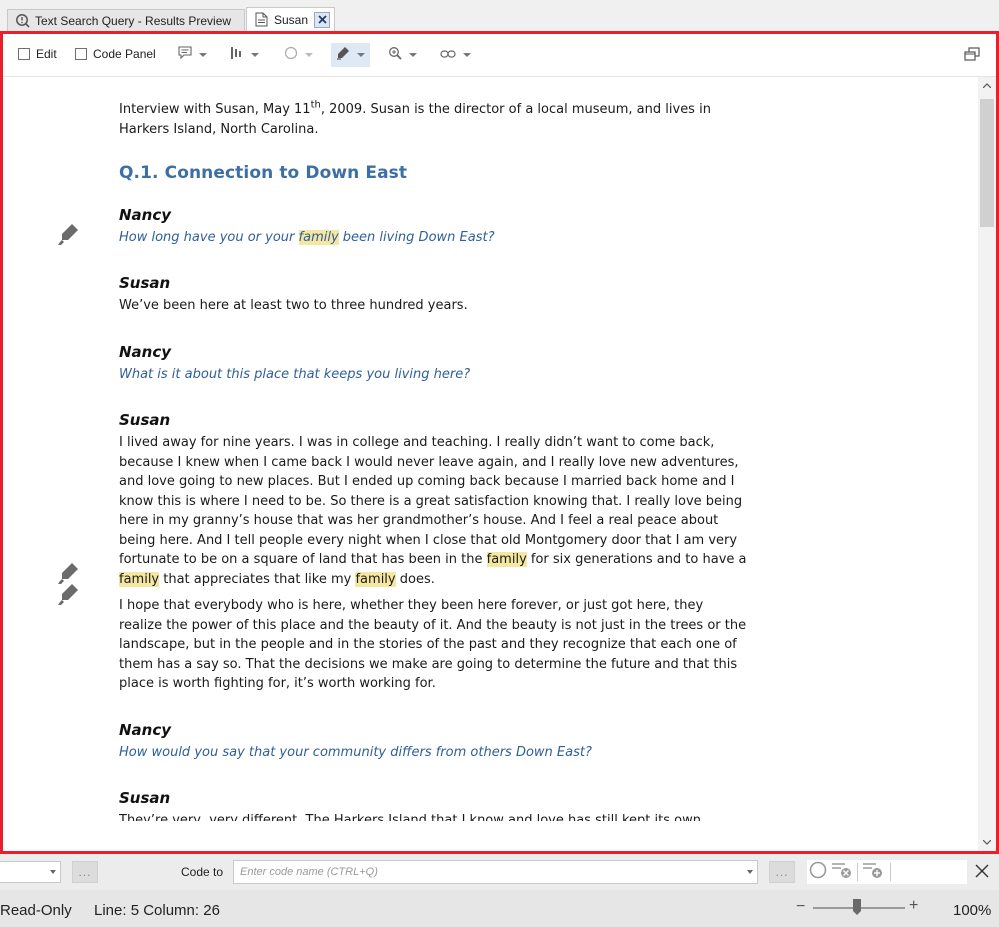 This screenshot has height=927, width=999. Describe the element at coordinates (499, 908) in the screenshot. I see `status-bar: Read-Only Line: 5 Column: 26 − + 100%` at that location.